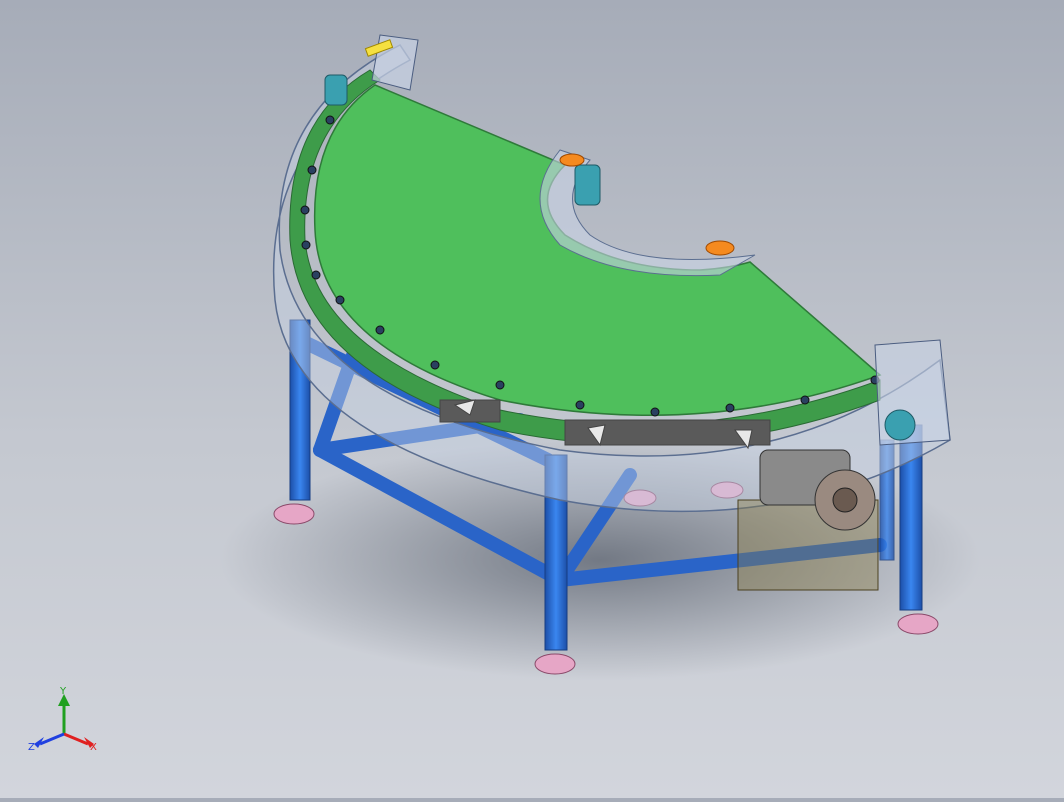  Describe the element at coordinates (76, 739) in the screenshot. I see `triad-x-axis` at that location.